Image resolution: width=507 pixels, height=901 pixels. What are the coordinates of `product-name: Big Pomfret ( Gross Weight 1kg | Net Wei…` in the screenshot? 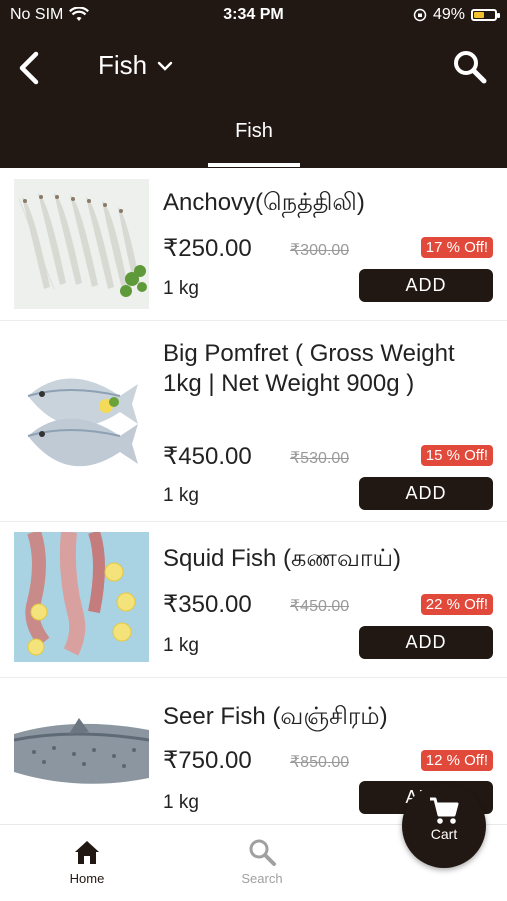 It's located at (309, 368).